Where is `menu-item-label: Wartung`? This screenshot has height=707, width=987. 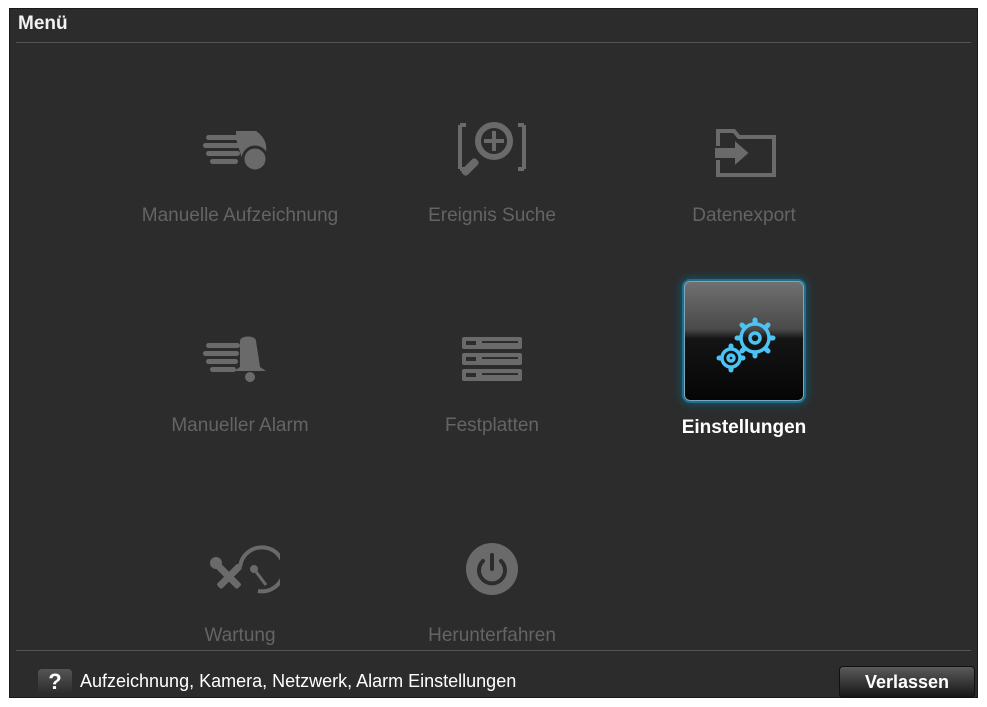
menu-item-label: Wartung is located at coordinates (240, 635).